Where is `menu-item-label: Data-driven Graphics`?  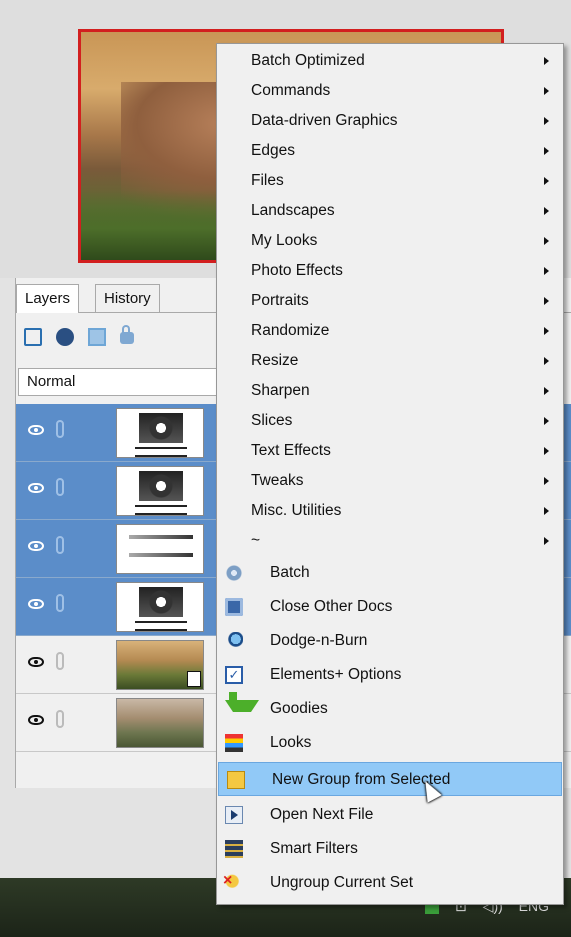 menu-item-label: Data-driven Graphics is located at coordinates (324, 120).